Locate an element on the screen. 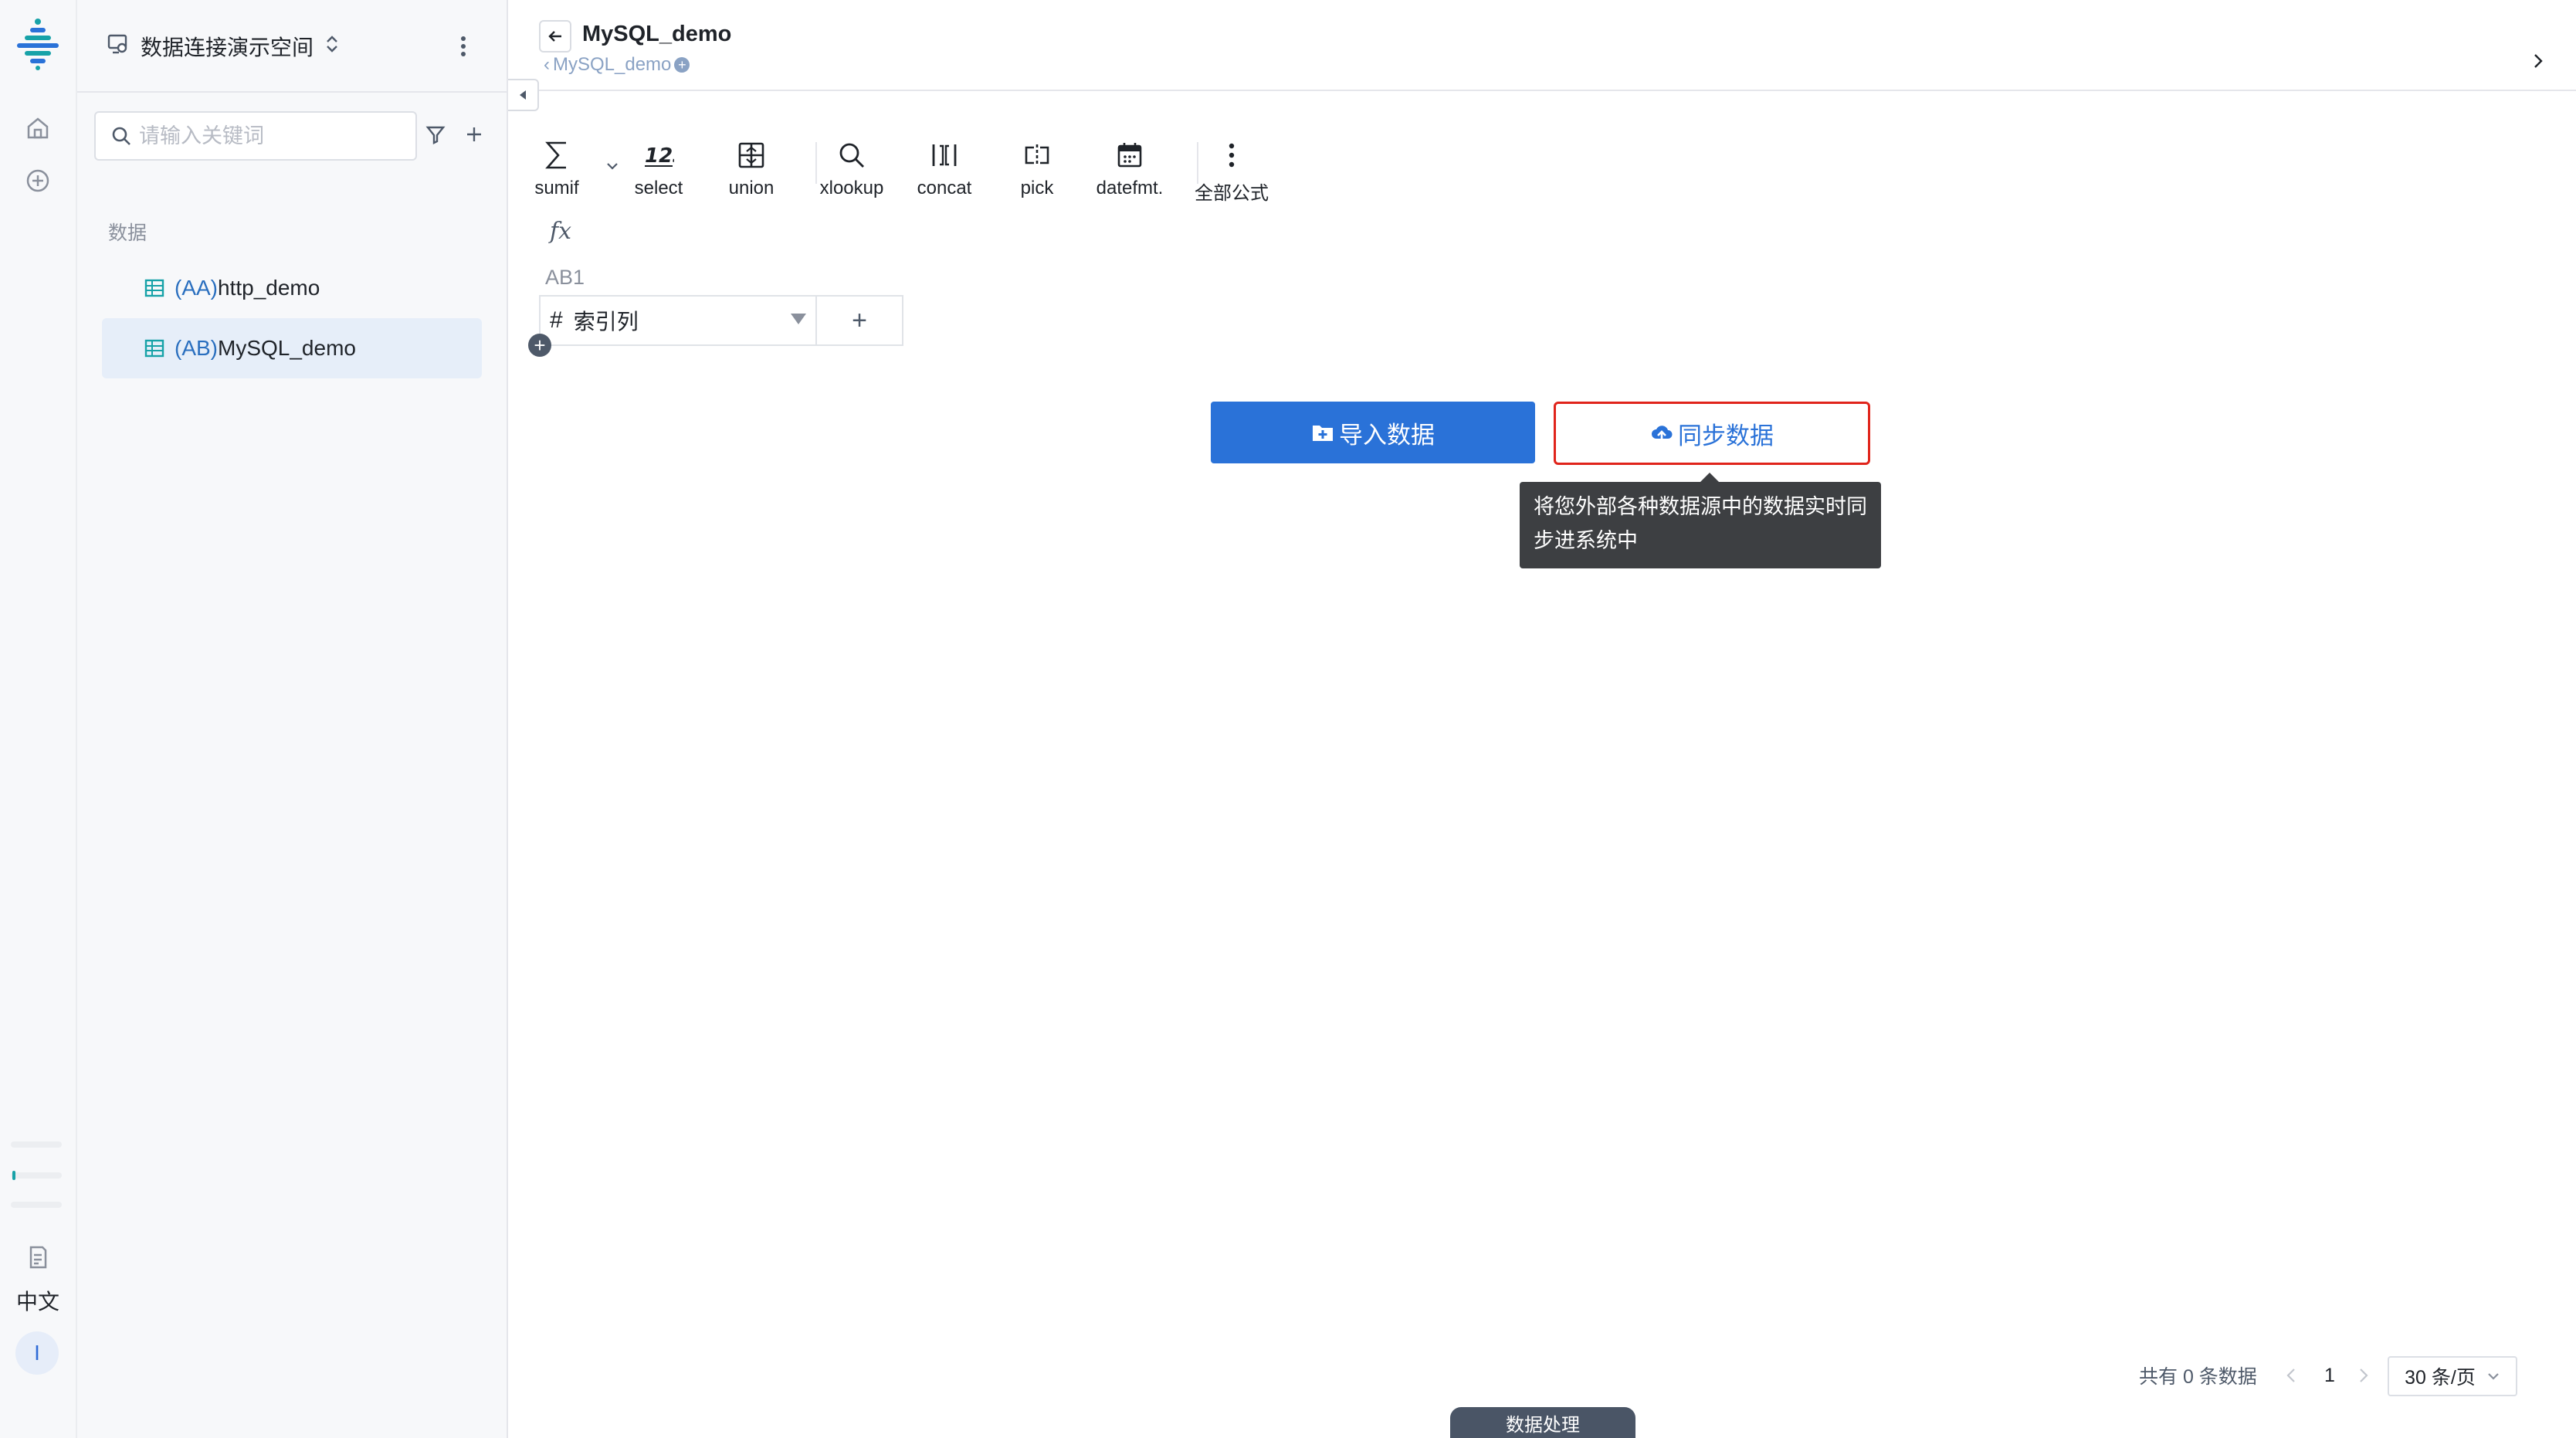 The width and height of the screenshot is (2576, 1438). collapse-sidebar-button is located at coordinates (523, 95).